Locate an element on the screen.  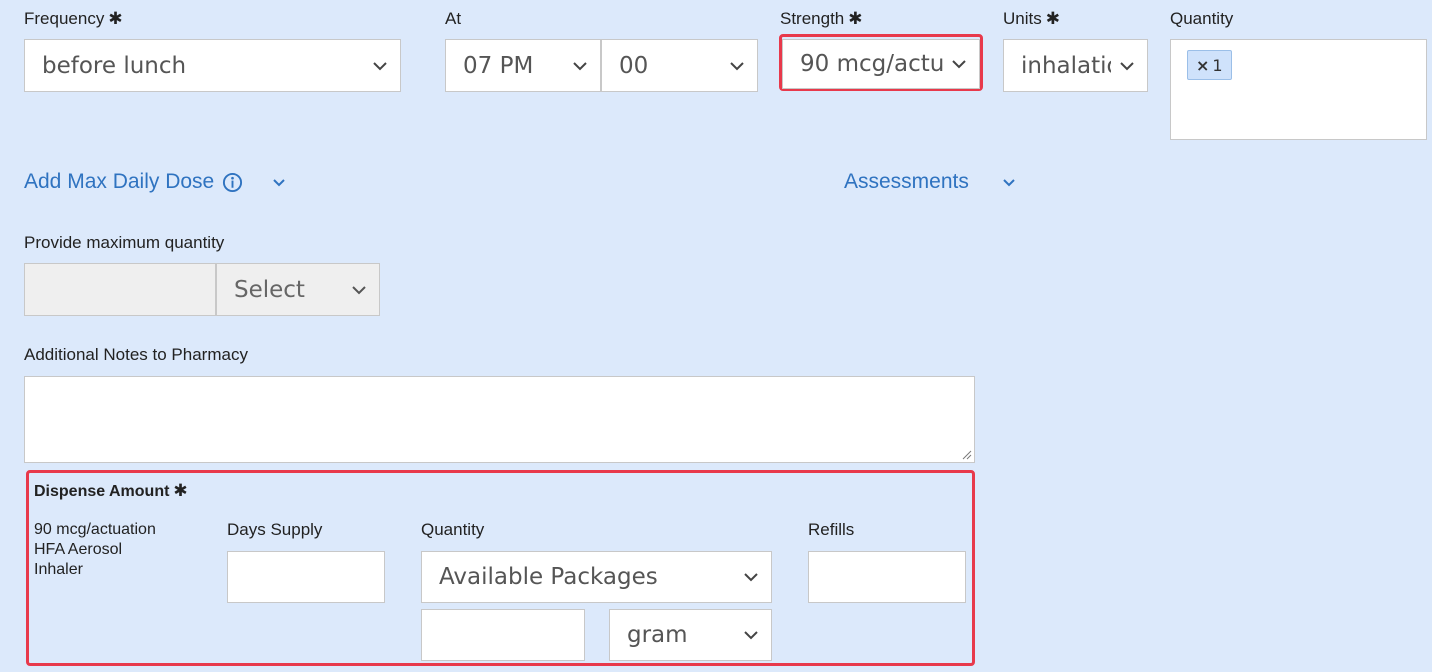
dispense-quantity-label: Quantity is located at coordinates (453, 529).